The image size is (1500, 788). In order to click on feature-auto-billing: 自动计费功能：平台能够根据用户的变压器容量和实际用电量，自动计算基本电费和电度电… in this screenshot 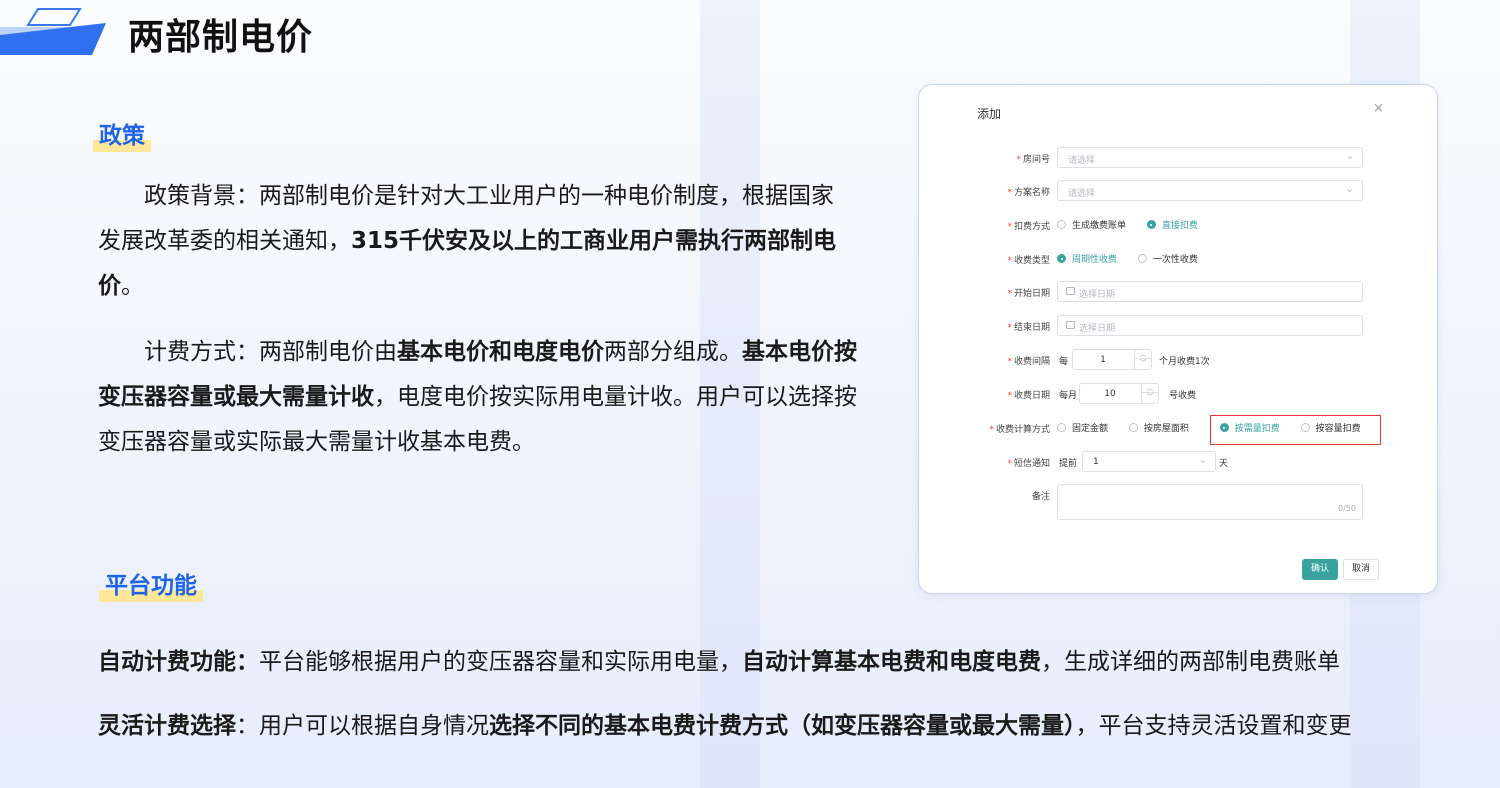, I will do `click(719, 659)`.